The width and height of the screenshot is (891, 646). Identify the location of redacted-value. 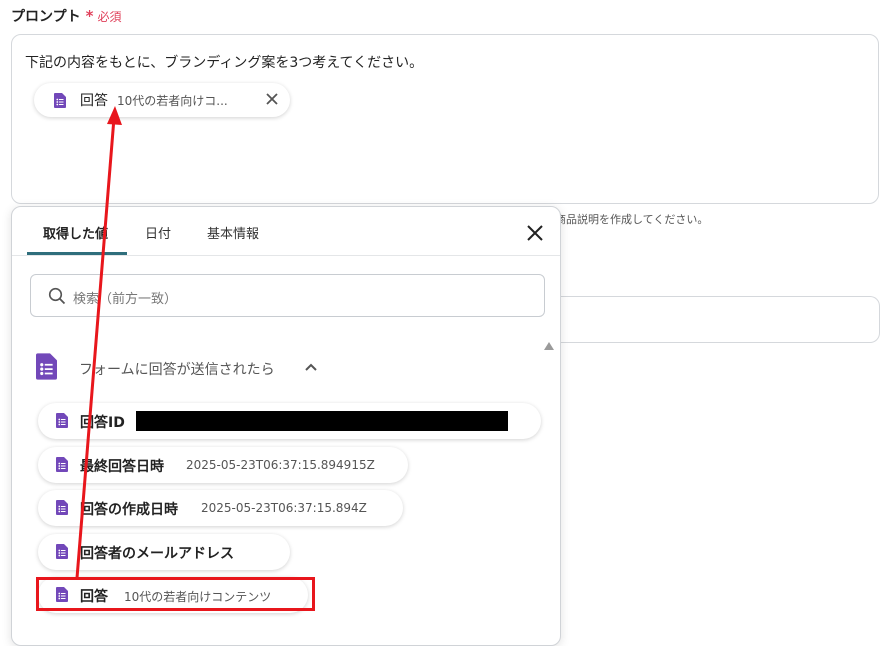
(322, 421).